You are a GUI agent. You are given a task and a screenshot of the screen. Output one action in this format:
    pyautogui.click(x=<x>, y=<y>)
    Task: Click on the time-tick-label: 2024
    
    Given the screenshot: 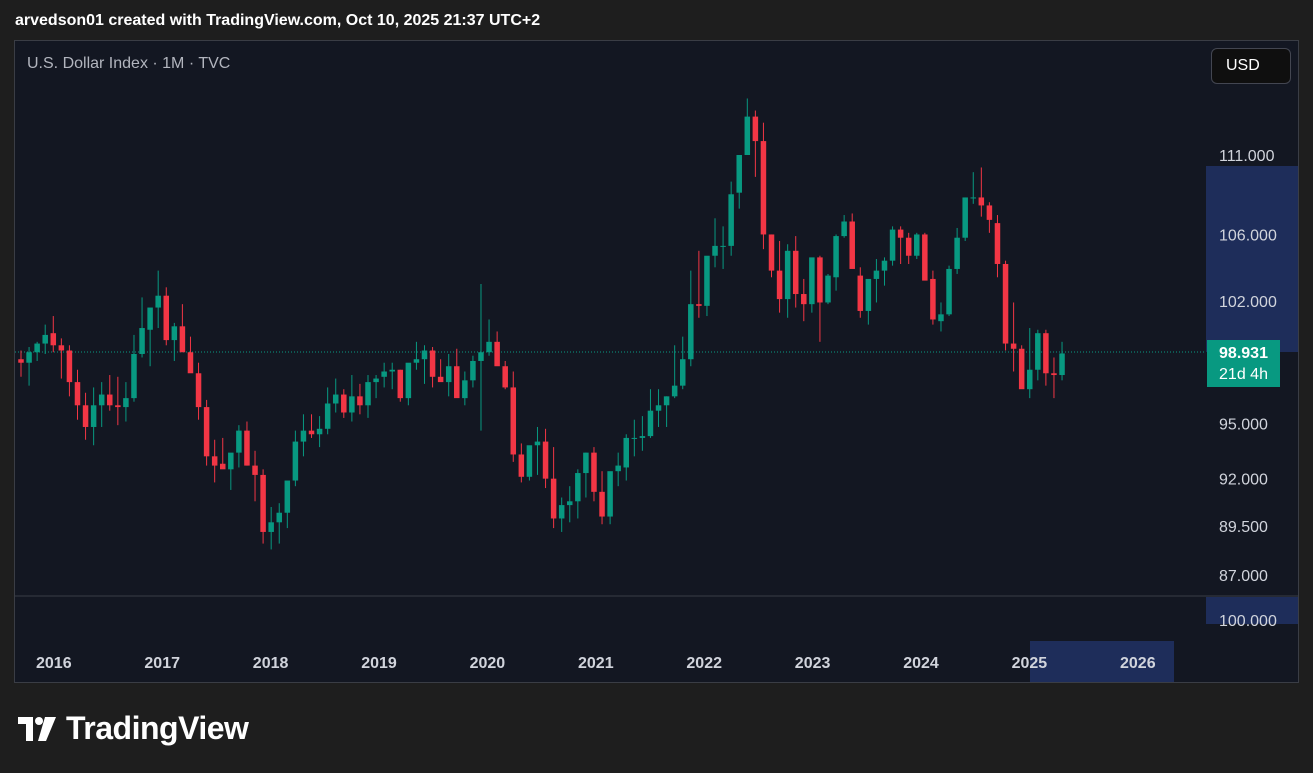 What is the action you would take?
    pyautogui.click(x=921, y=663)
    